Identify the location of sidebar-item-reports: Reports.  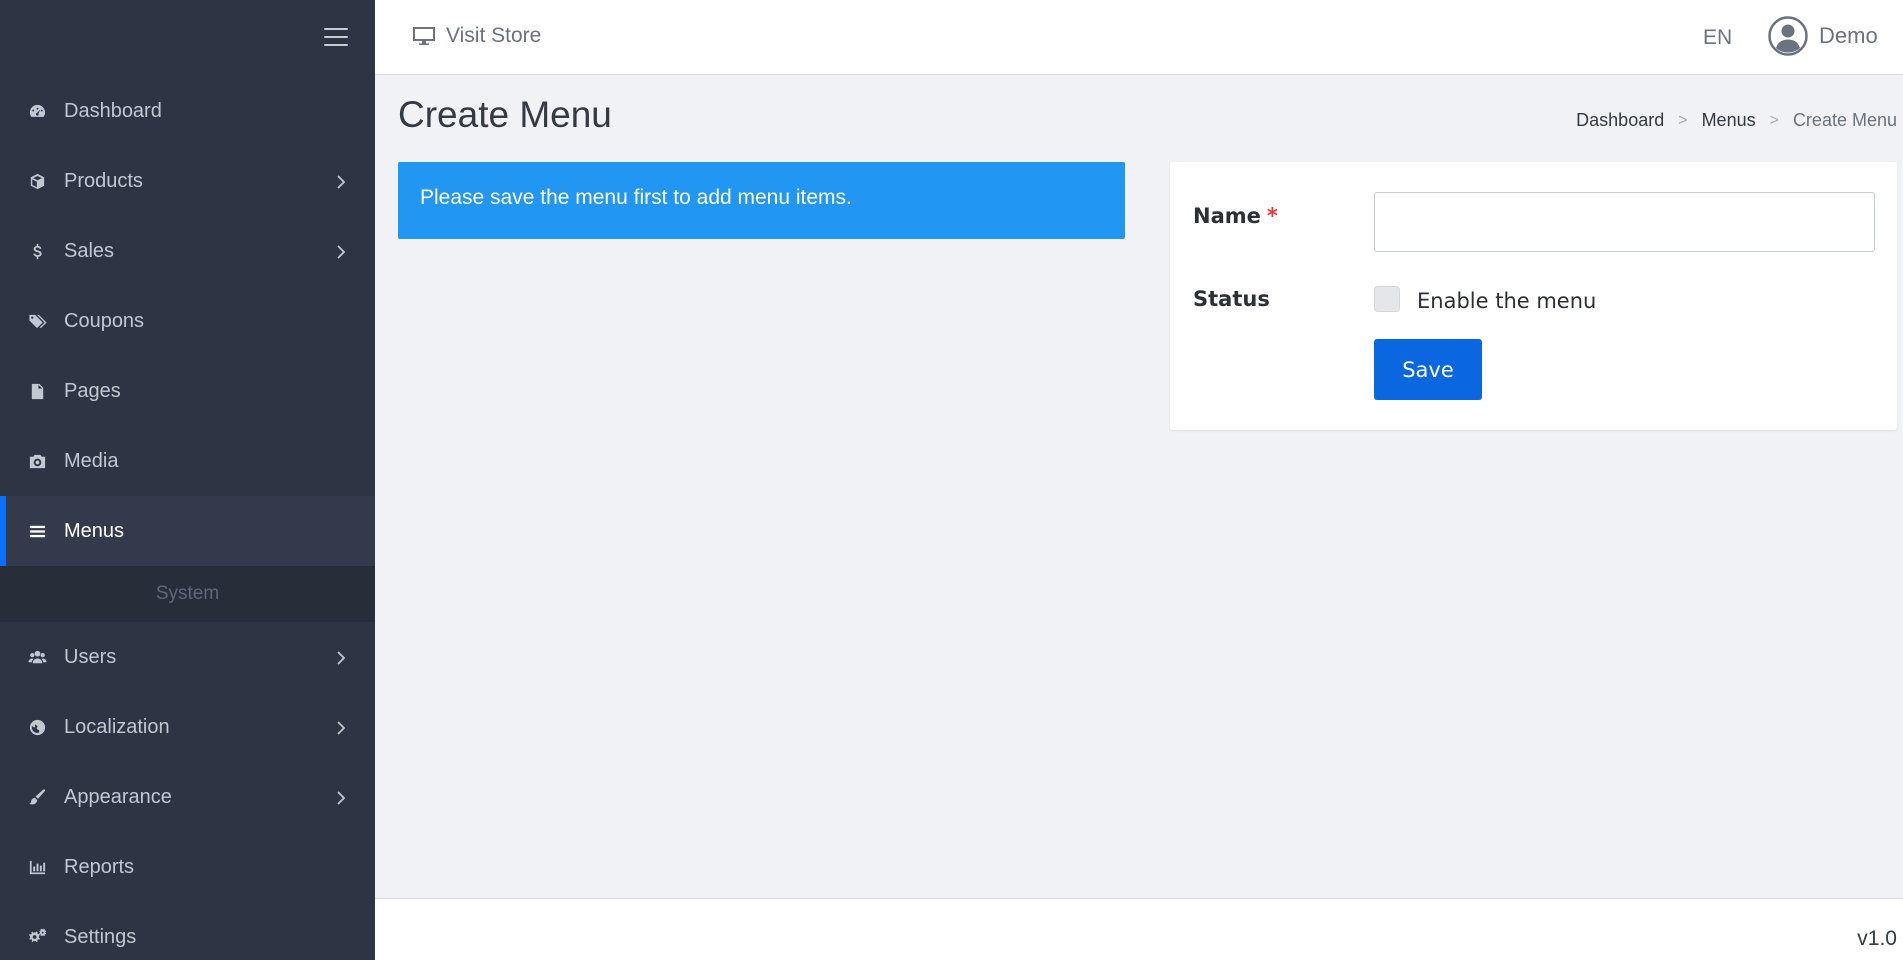
(187, 867).